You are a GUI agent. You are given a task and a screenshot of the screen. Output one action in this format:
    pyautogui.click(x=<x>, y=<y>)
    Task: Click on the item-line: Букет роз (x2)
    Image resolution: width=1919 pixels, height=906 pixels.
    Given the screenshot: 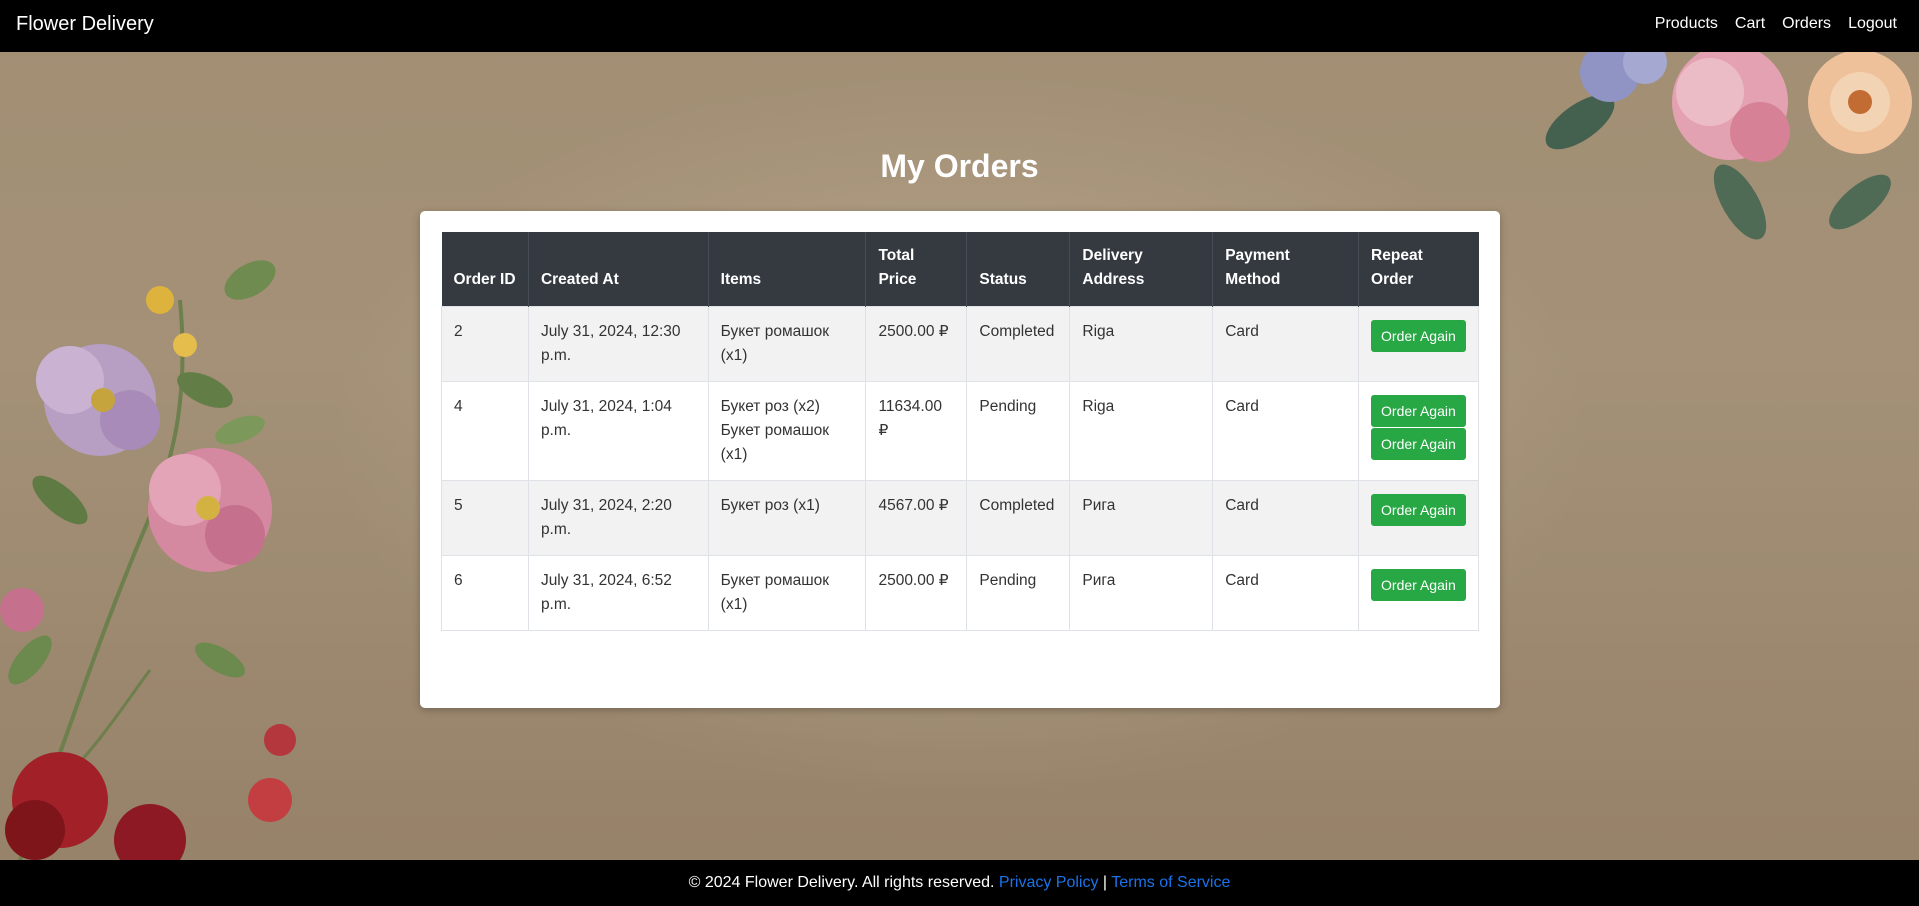 What is the action you would take?
    pyautogui.click(x=770, y=406)
    